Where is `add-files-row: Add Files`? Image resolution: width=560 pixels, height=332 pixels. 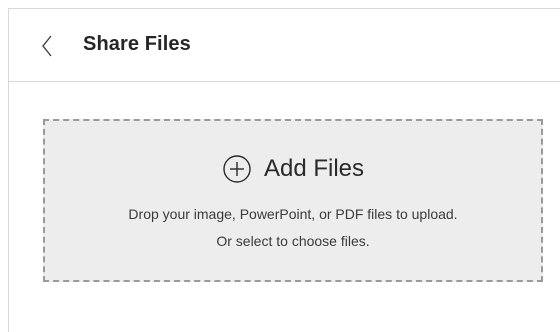 add-files-row: Add Files is located at coordinates (293, 169).